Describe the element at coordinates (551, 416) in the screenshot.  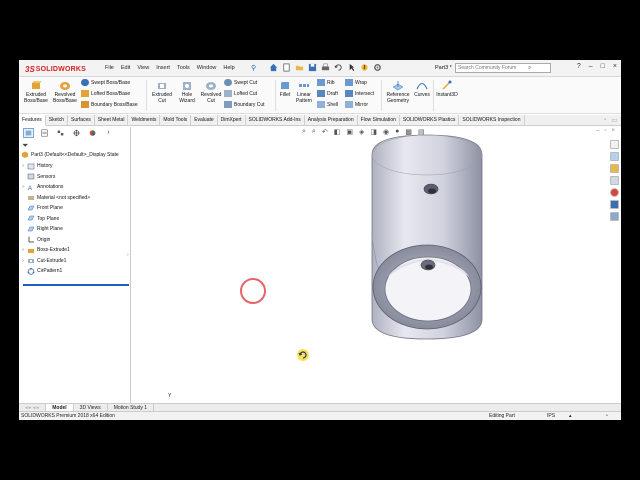
I see `unit-system: IPS` at that location.